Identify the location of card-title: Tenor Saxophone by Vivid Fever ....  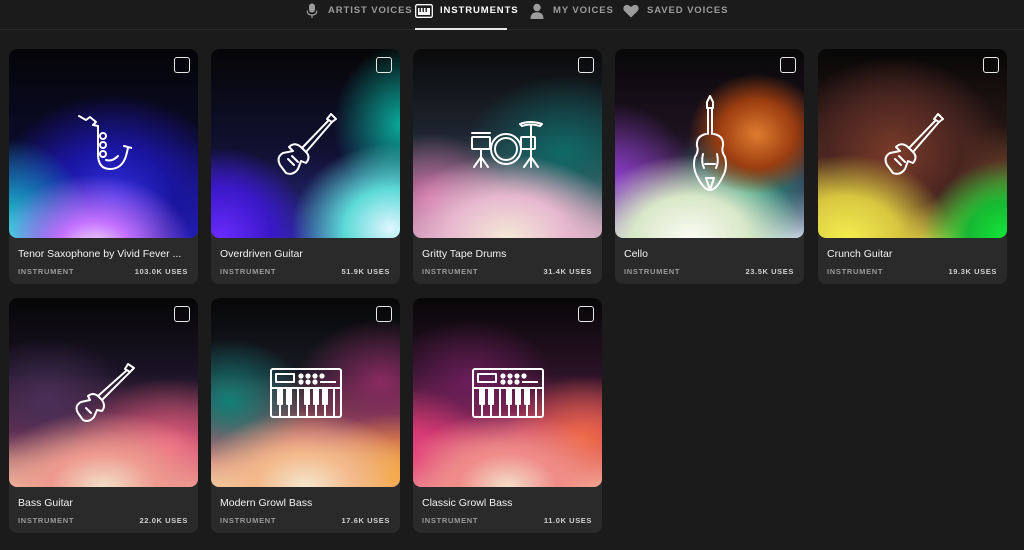
(100, 254).